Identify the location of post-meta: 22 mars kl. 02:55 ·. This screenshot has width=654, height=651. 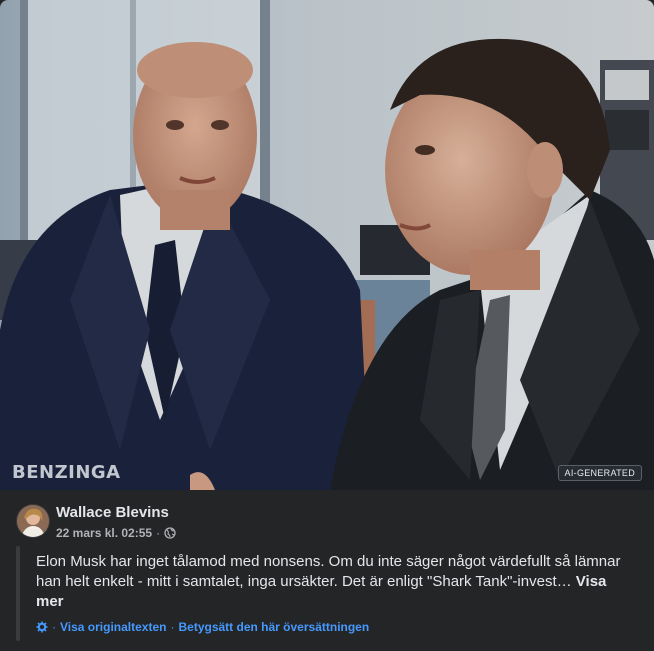
(116, 533).